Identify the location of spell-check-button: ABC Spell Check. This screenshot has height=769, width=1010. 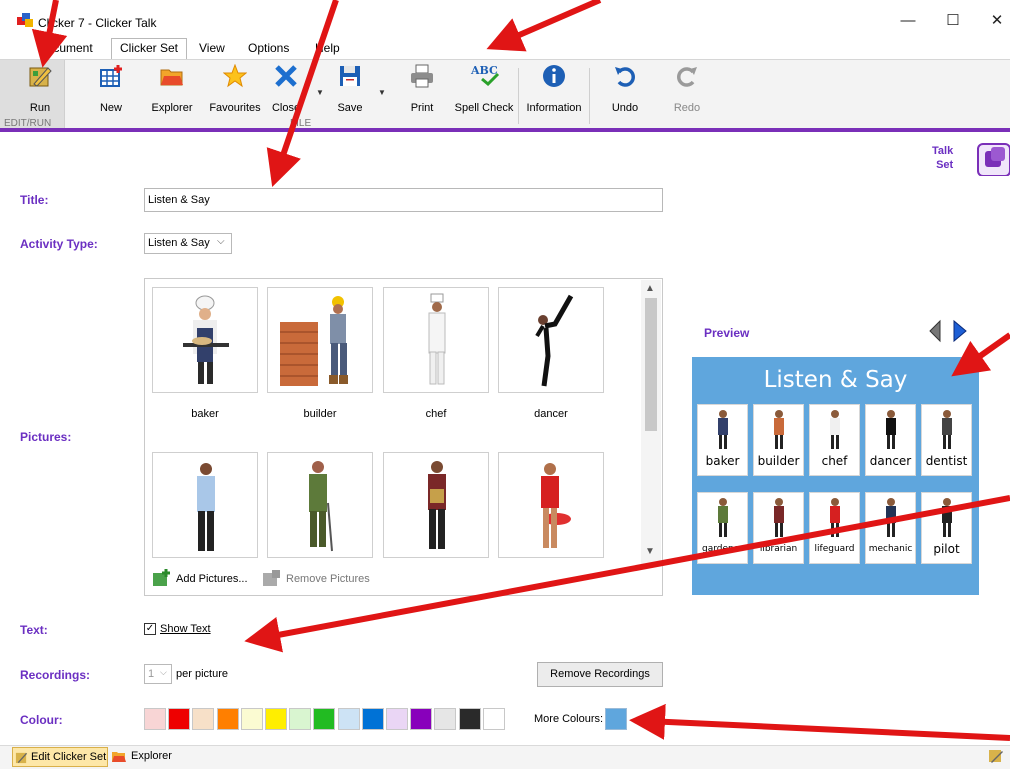
(484, 87).